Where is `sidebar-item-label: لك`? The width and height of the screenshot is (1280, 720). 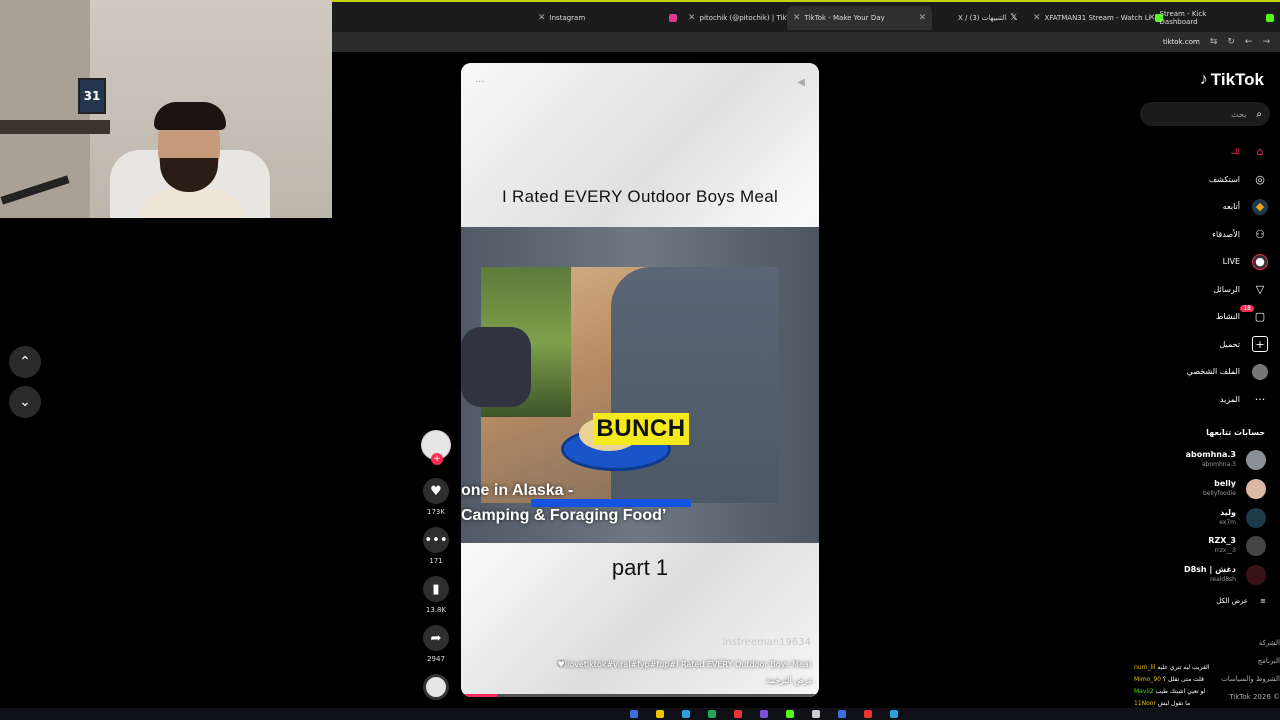 sidebar-item-label: لك is located at coordinates (1235, 152).